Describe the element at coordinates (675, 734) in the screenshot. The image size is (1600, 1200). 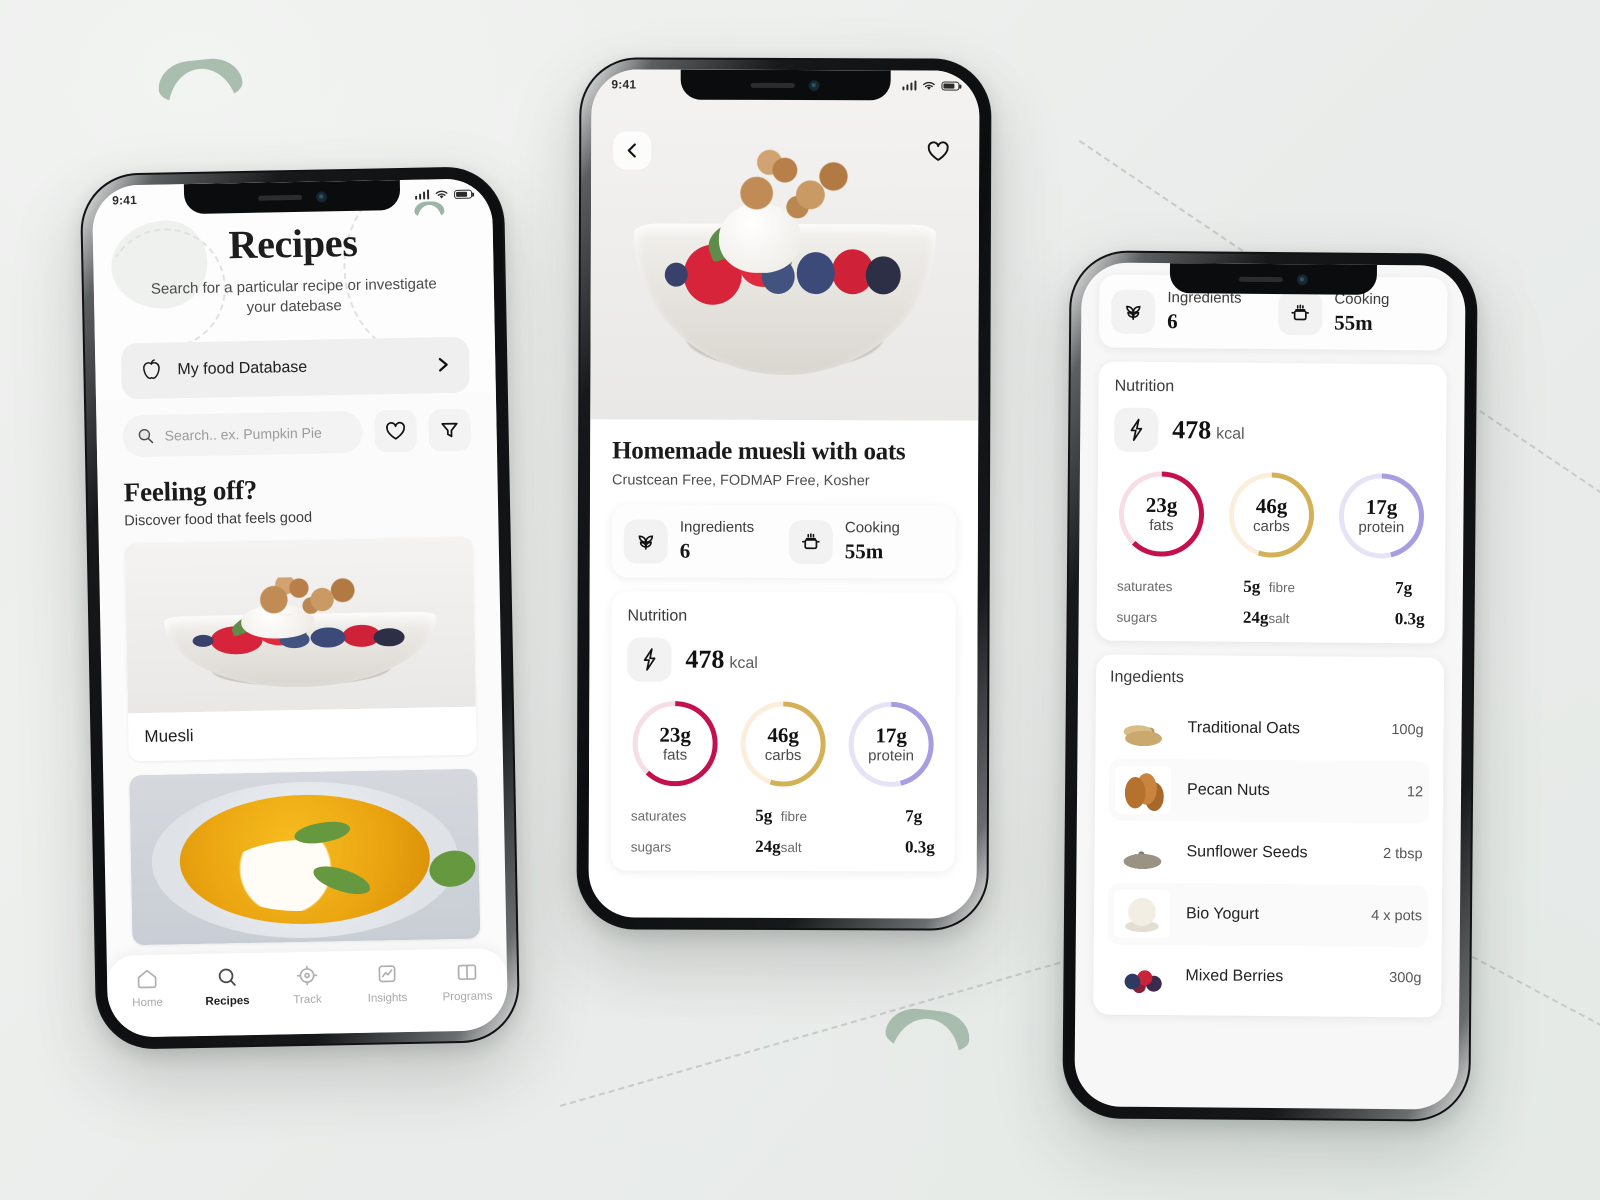
I see `macro-value: 23g` at that location.